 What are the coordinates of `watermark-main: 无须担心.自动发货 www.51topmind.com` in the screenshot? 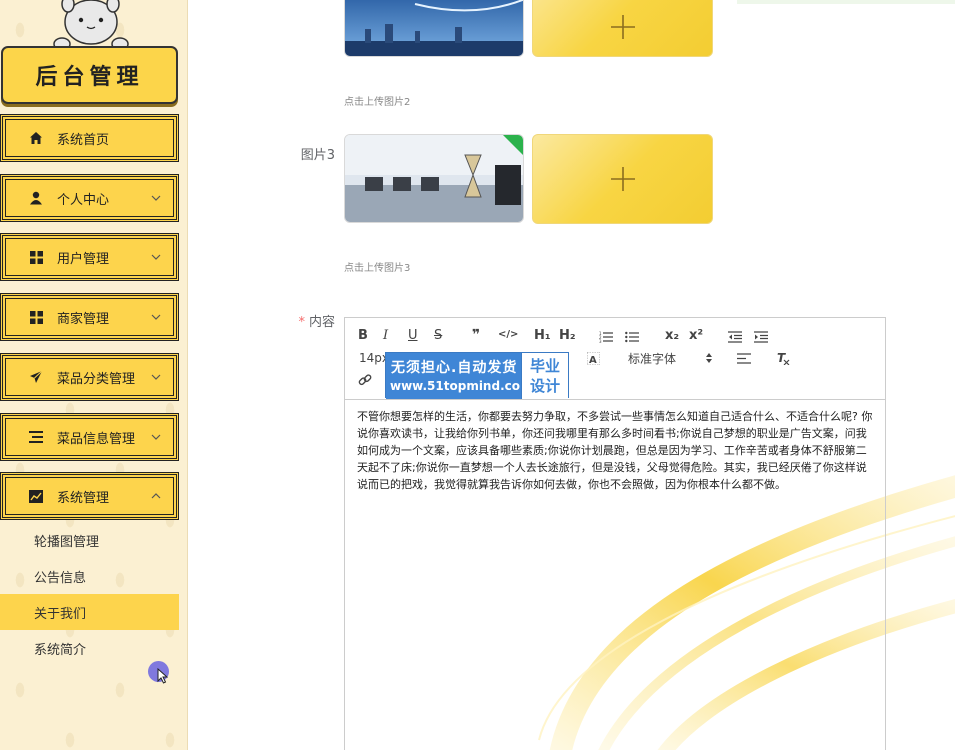 It's located at (459, 376).